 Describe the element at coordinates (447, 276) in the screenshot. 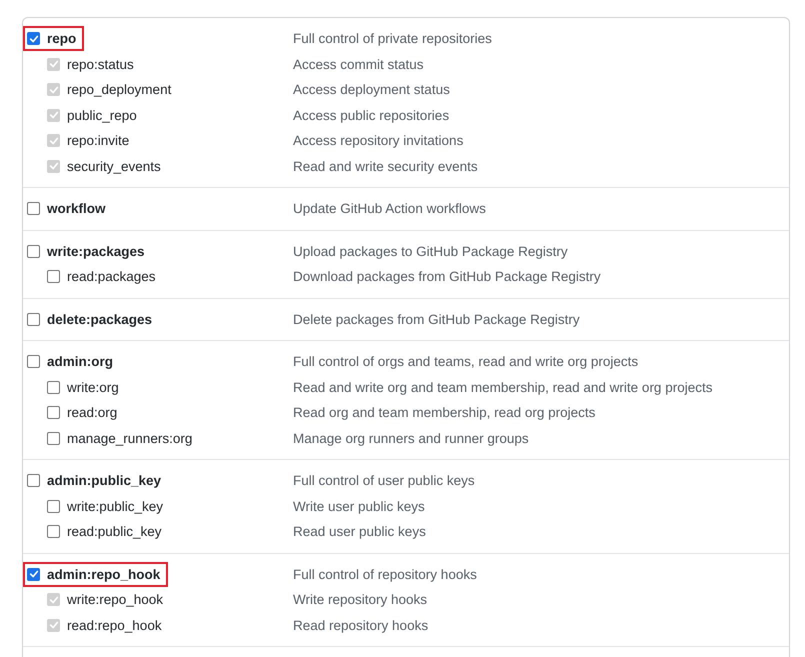

I see `scope-description: Download packages from GitHub Package Registry` at that location.